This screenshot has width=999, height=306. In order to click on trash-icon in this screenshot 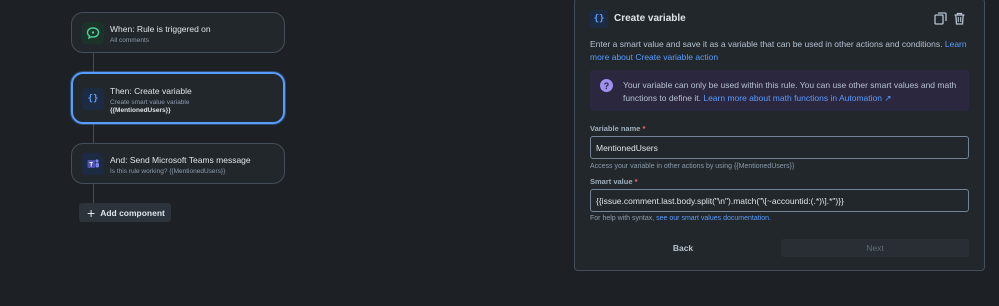, I will do `click(959, 18)`.